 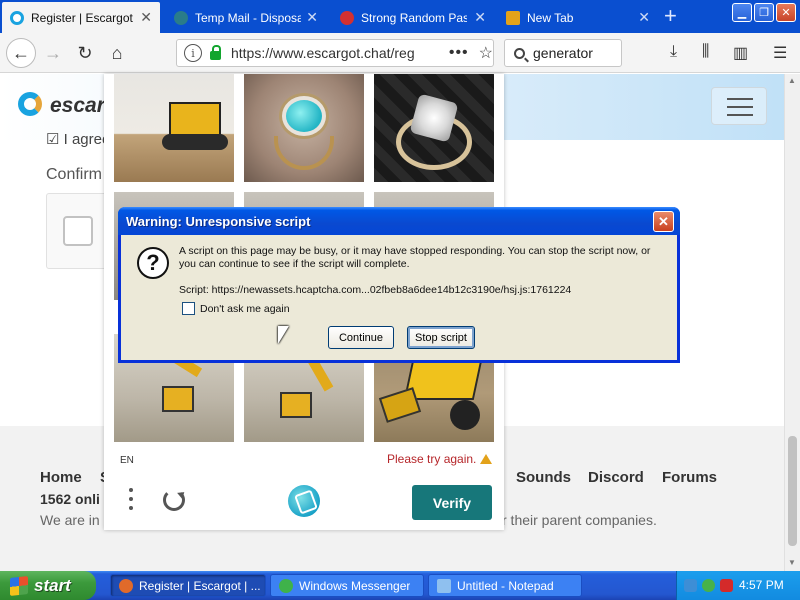 What do you see at coordinates (486, 459) in the screenshot?
I see `warning-icon` at bounding box center [486, 459].